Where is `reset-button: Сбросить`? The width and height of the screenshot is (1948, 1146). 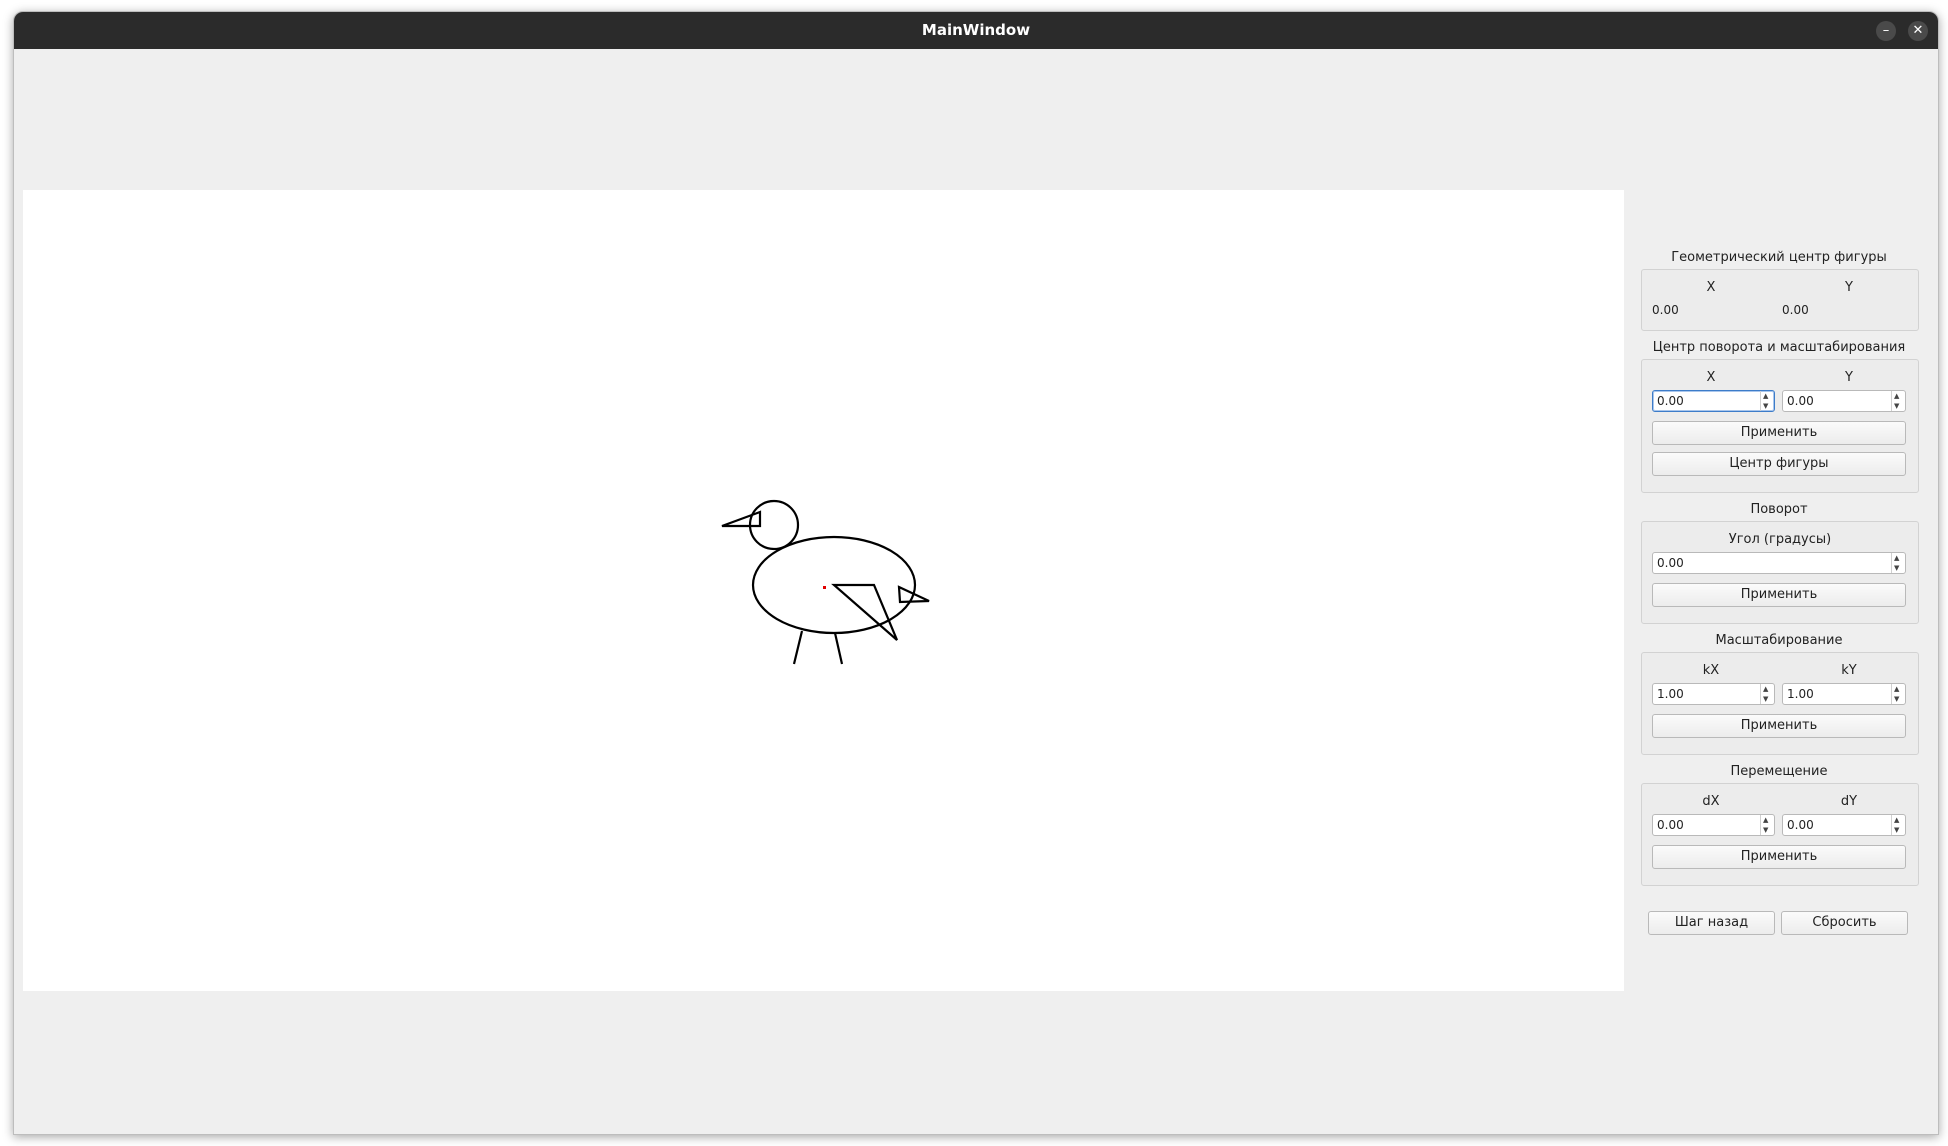 reset-button: Сбросить is located at coordinates (1844, 923).